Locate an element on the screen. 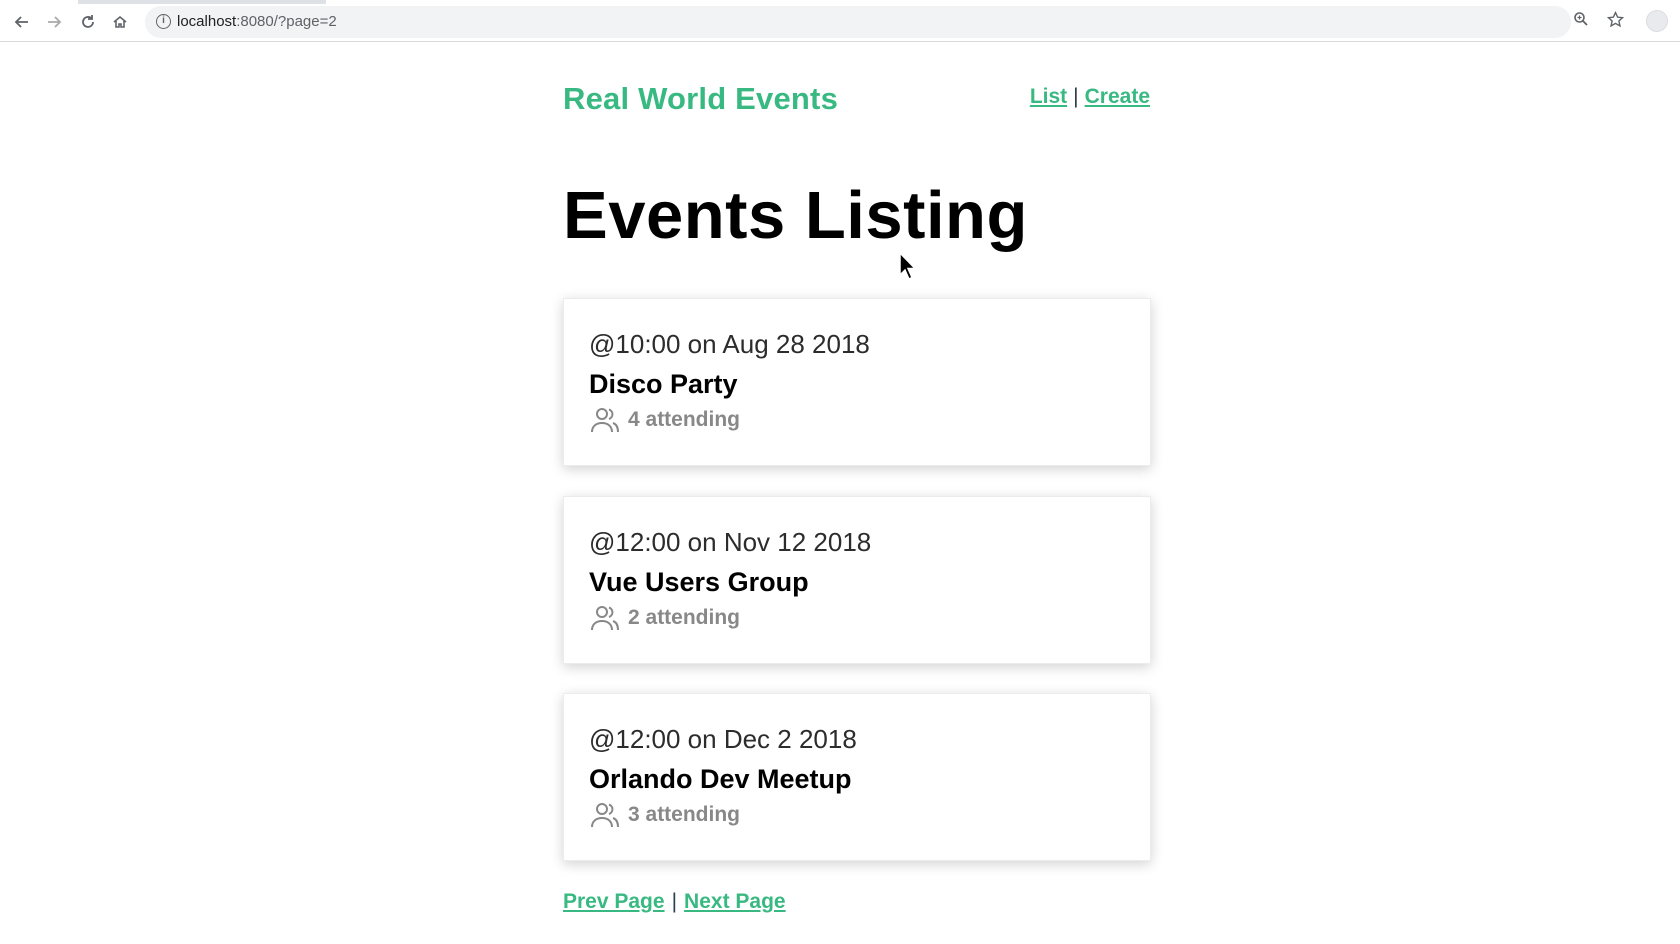  nav-link-create: Create is located at coordinates (1117, 96).